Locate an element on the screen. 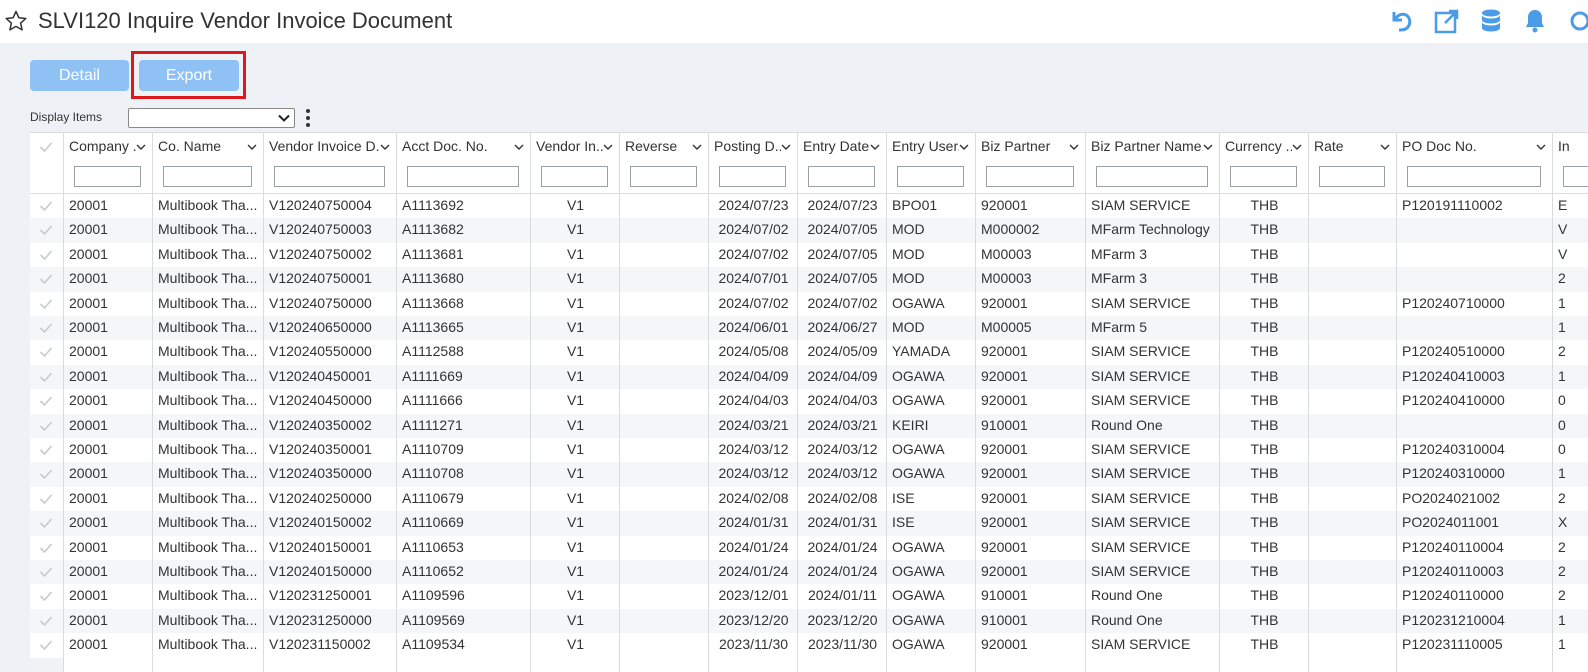 This screenshot has width=1588, height=672. filter-input-entry-date is located at coordinates (841, 176).